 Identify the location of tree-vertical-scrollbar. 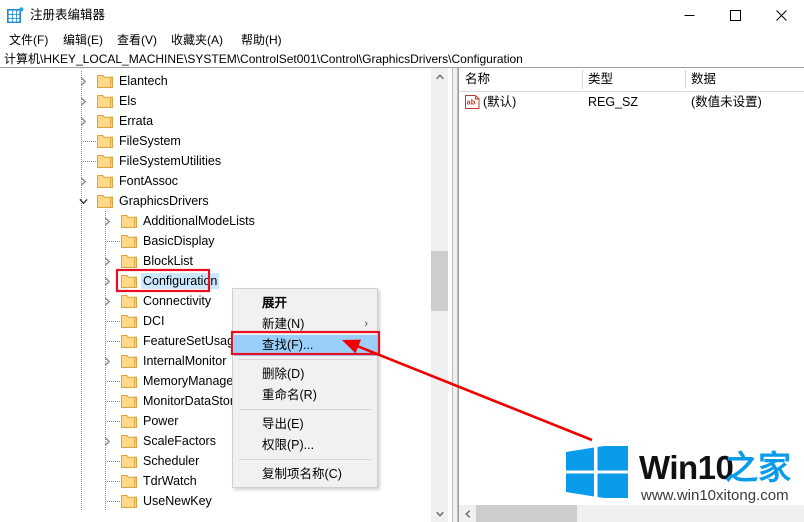
(439, 295).